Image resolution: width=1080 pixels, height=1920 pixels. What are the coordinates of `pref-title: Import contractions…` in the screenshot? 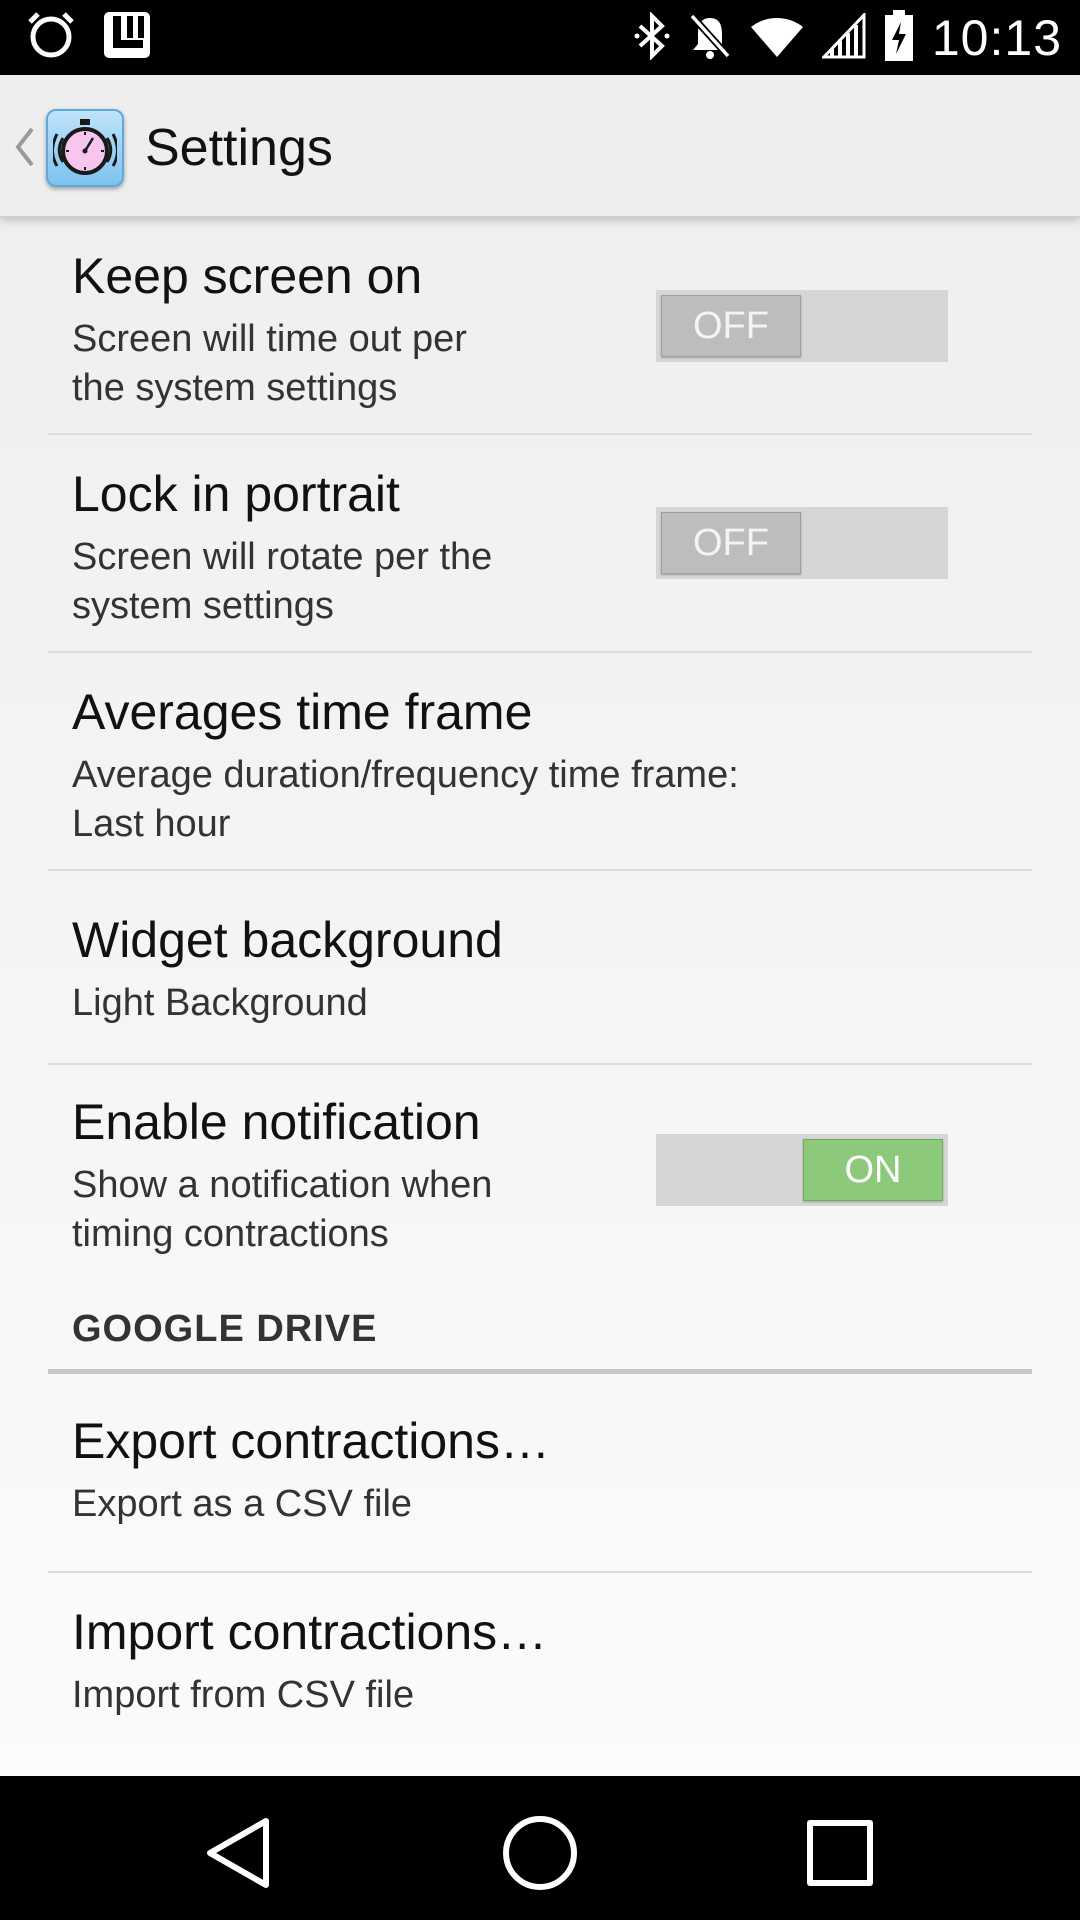 It's located at (310, 1632).